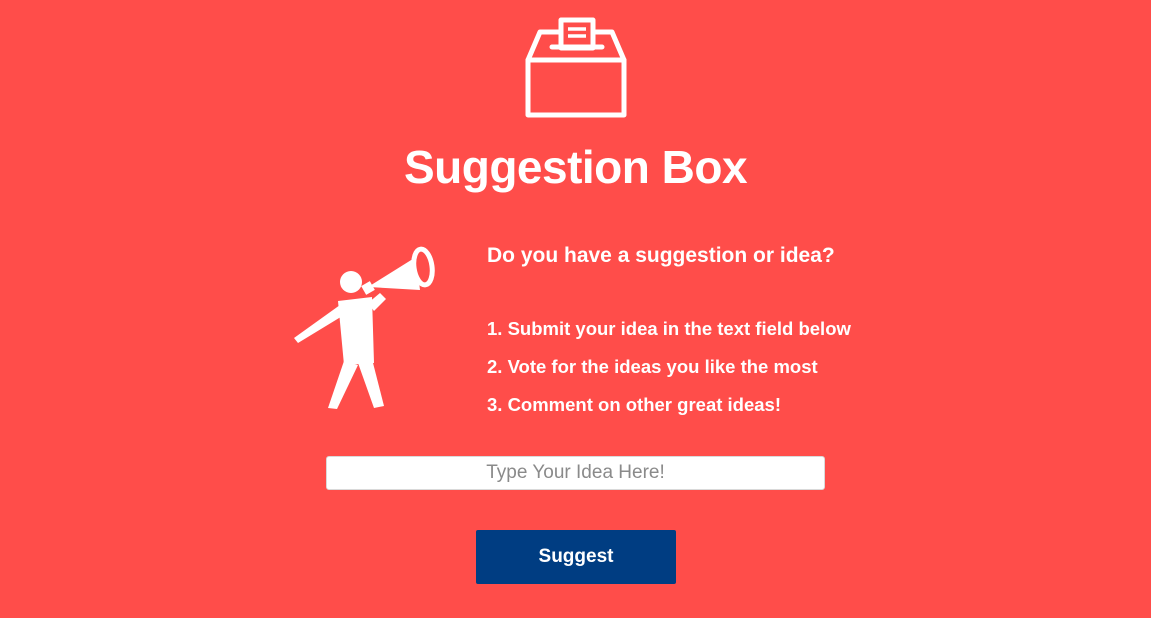 This screenshot has height=618, width=1151. What do you see at coordinates (661, 255) in the screenshot?
I see `intro-question: Do you have a suggestion or idea?` at bounding box center [661, 255].